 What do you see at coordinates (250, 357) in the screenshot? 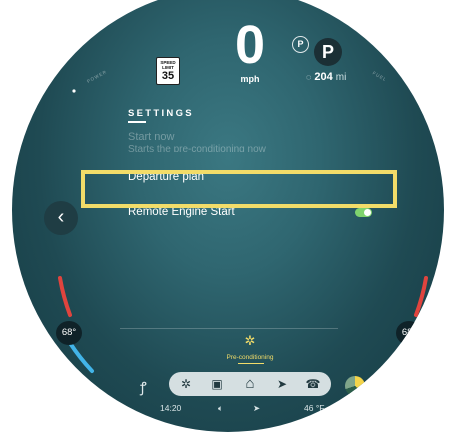
I see `preconditioning-label: Pre-conditioning` at bounding box center [250, 357].